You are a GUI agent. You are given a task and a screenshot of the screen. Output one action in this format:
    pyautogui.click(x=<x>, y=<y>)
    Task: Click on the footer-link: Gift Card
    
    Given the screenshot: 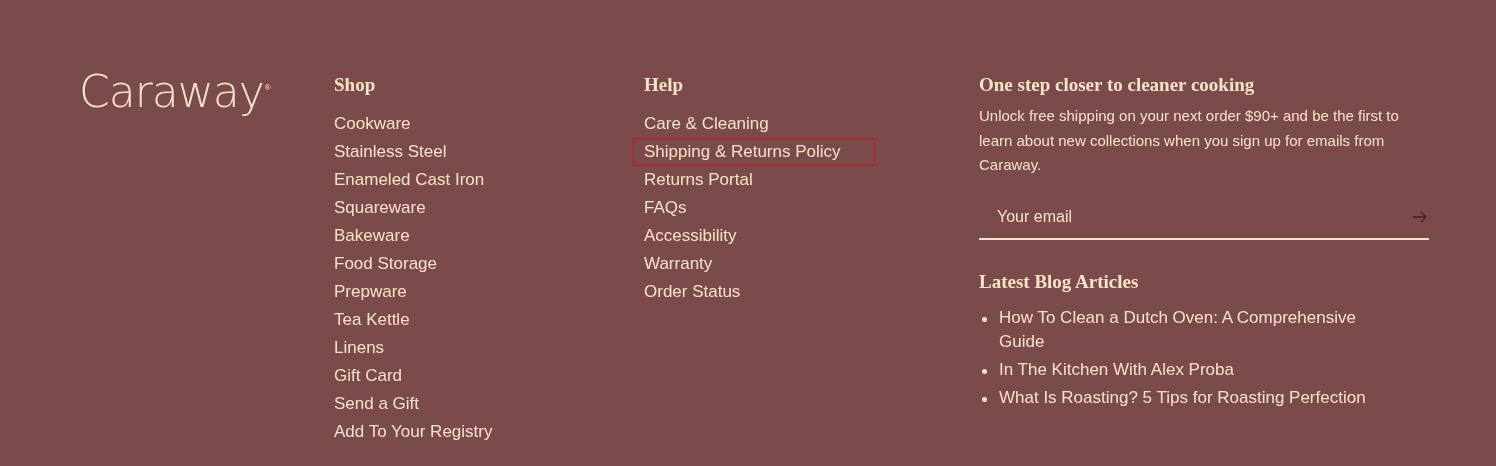 What is the action you would take?
    pyautogui.click(x=368, y=376)
    